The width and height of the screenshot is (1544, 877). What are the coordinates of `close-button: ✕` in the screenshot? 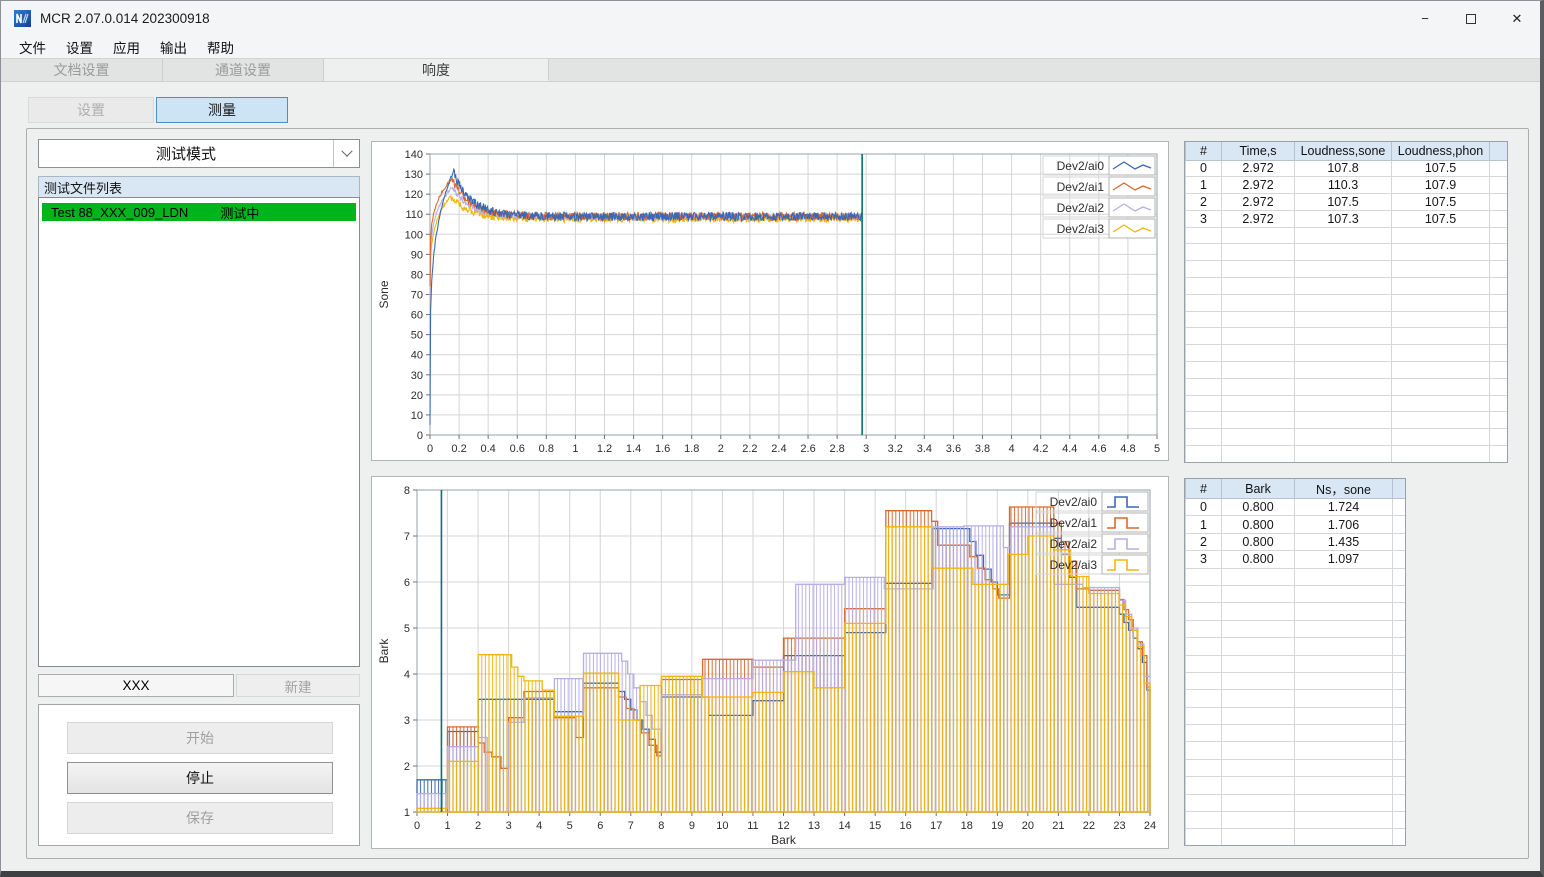 It's located at (1517, 18).